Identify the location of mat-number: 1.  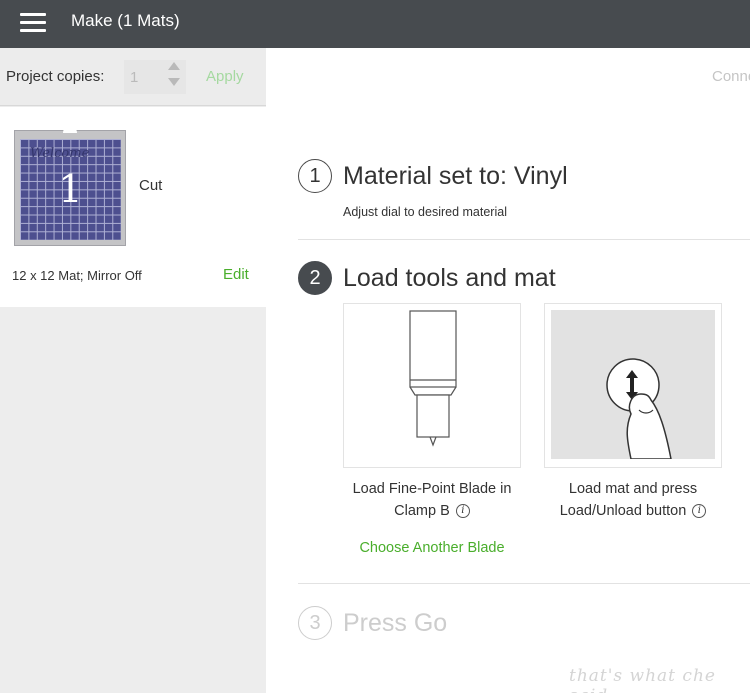
(70, 189).